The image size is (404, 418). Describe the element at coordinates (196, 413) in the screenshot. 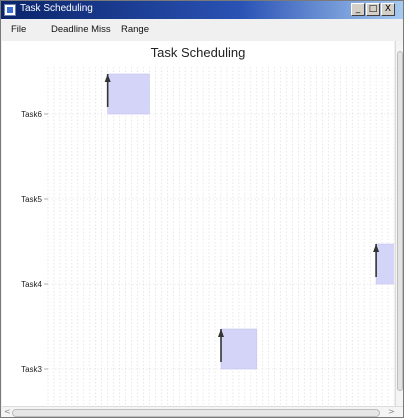

I see `horizontal-scroll-thumb` at that location.